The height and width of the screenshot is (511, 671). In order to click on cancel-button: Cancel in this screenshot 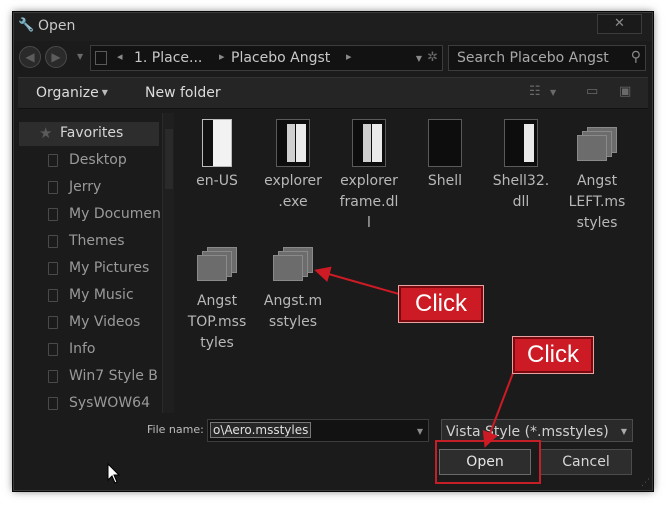, I will do `click(586, 462)`.